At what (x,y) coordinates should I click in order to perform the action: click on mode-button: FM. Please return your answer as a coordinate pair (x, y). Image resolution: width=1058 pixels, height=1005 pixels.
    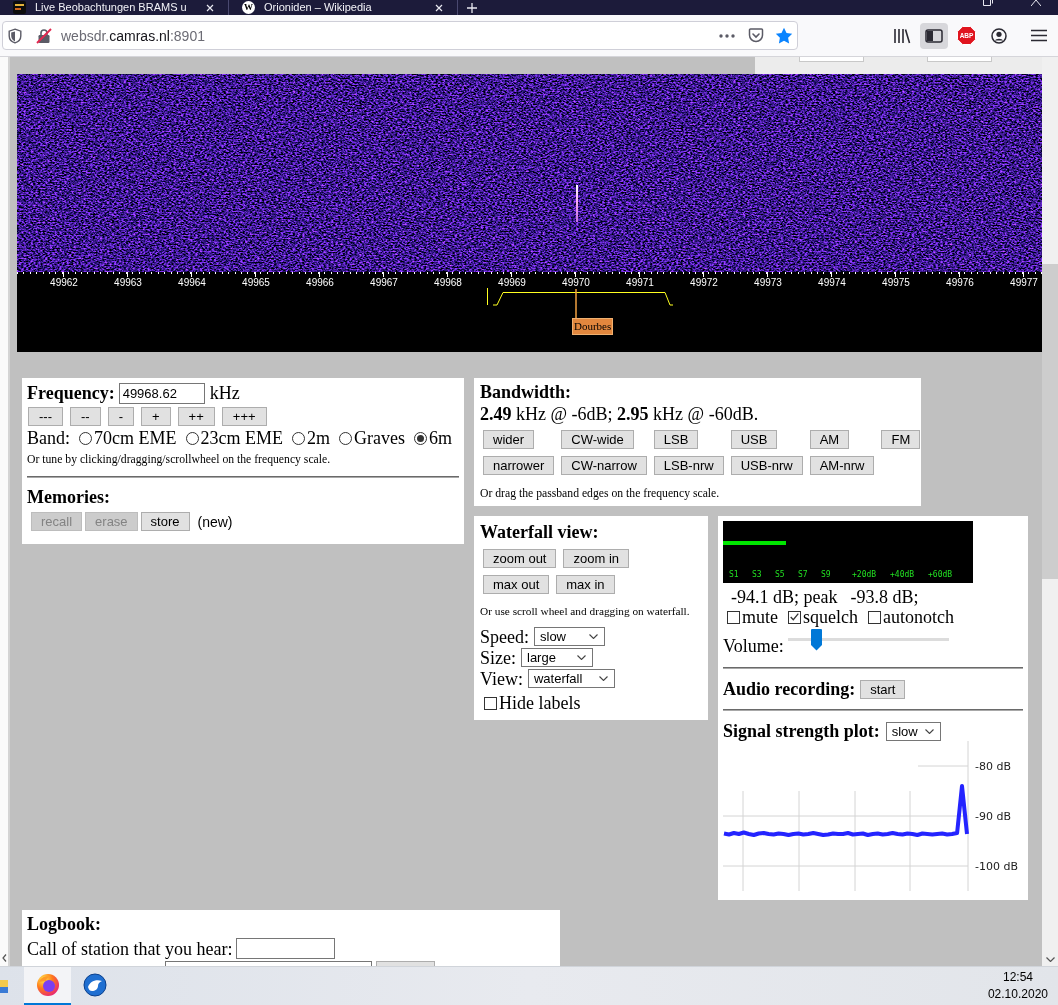
    Looking at the image, I should click on (901, 439).